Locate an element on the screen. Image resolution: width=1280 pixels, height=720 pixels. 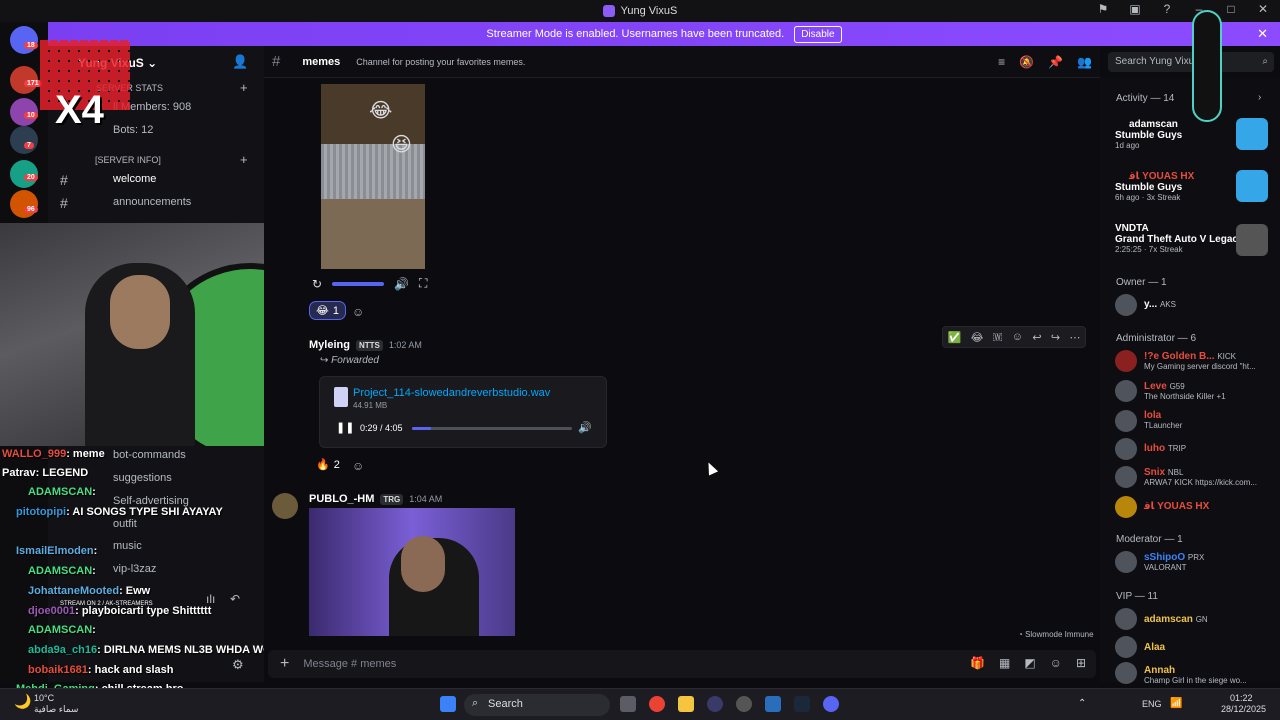
channel-welcome: welcome is located at coordinates (134, 179).